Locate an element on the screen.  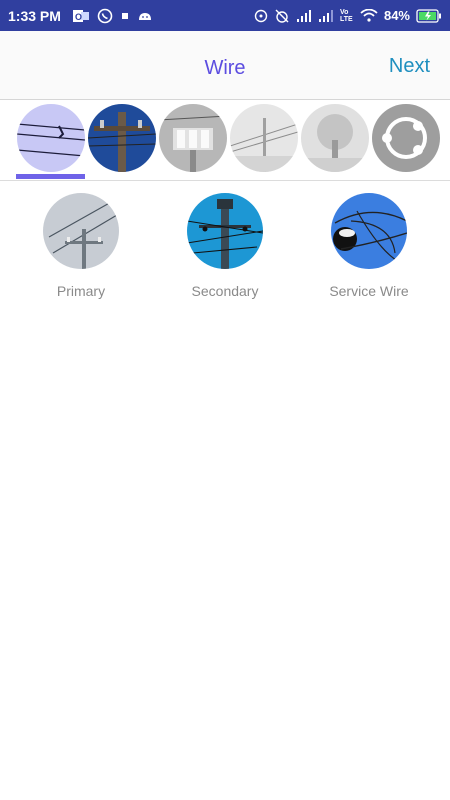
svg-text: O is located at coordinates (78, 17).